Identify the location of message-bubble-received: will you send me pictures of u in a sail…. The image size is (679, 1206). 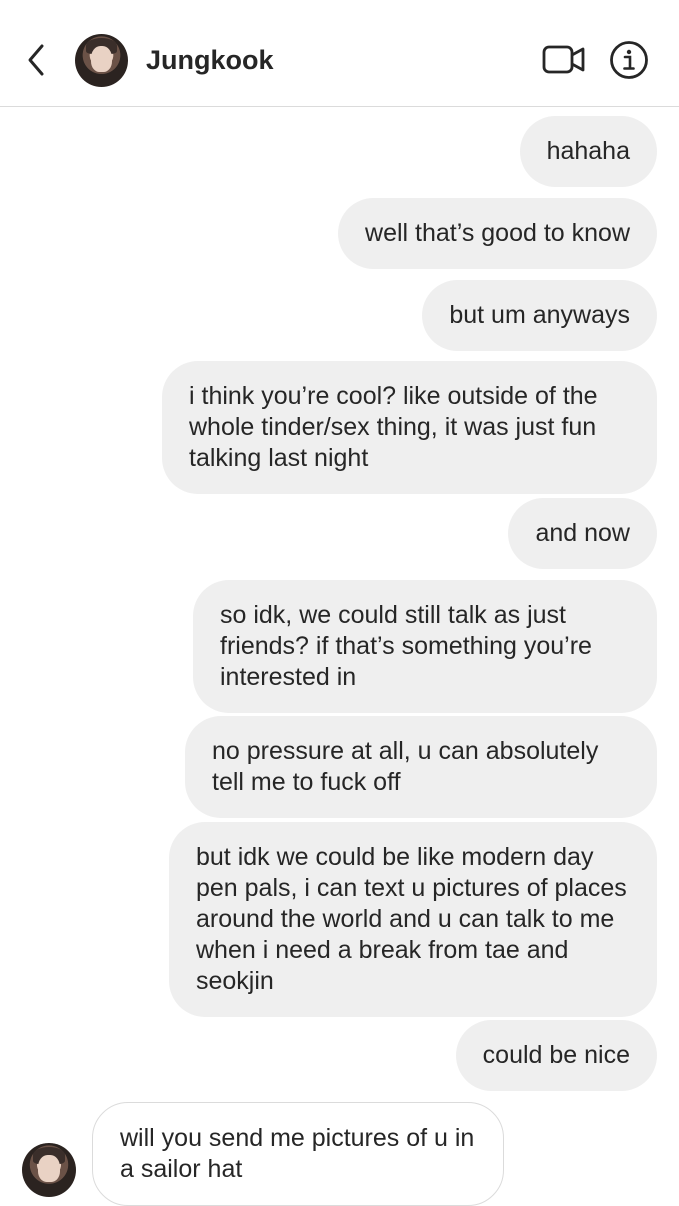
(298, 1154).